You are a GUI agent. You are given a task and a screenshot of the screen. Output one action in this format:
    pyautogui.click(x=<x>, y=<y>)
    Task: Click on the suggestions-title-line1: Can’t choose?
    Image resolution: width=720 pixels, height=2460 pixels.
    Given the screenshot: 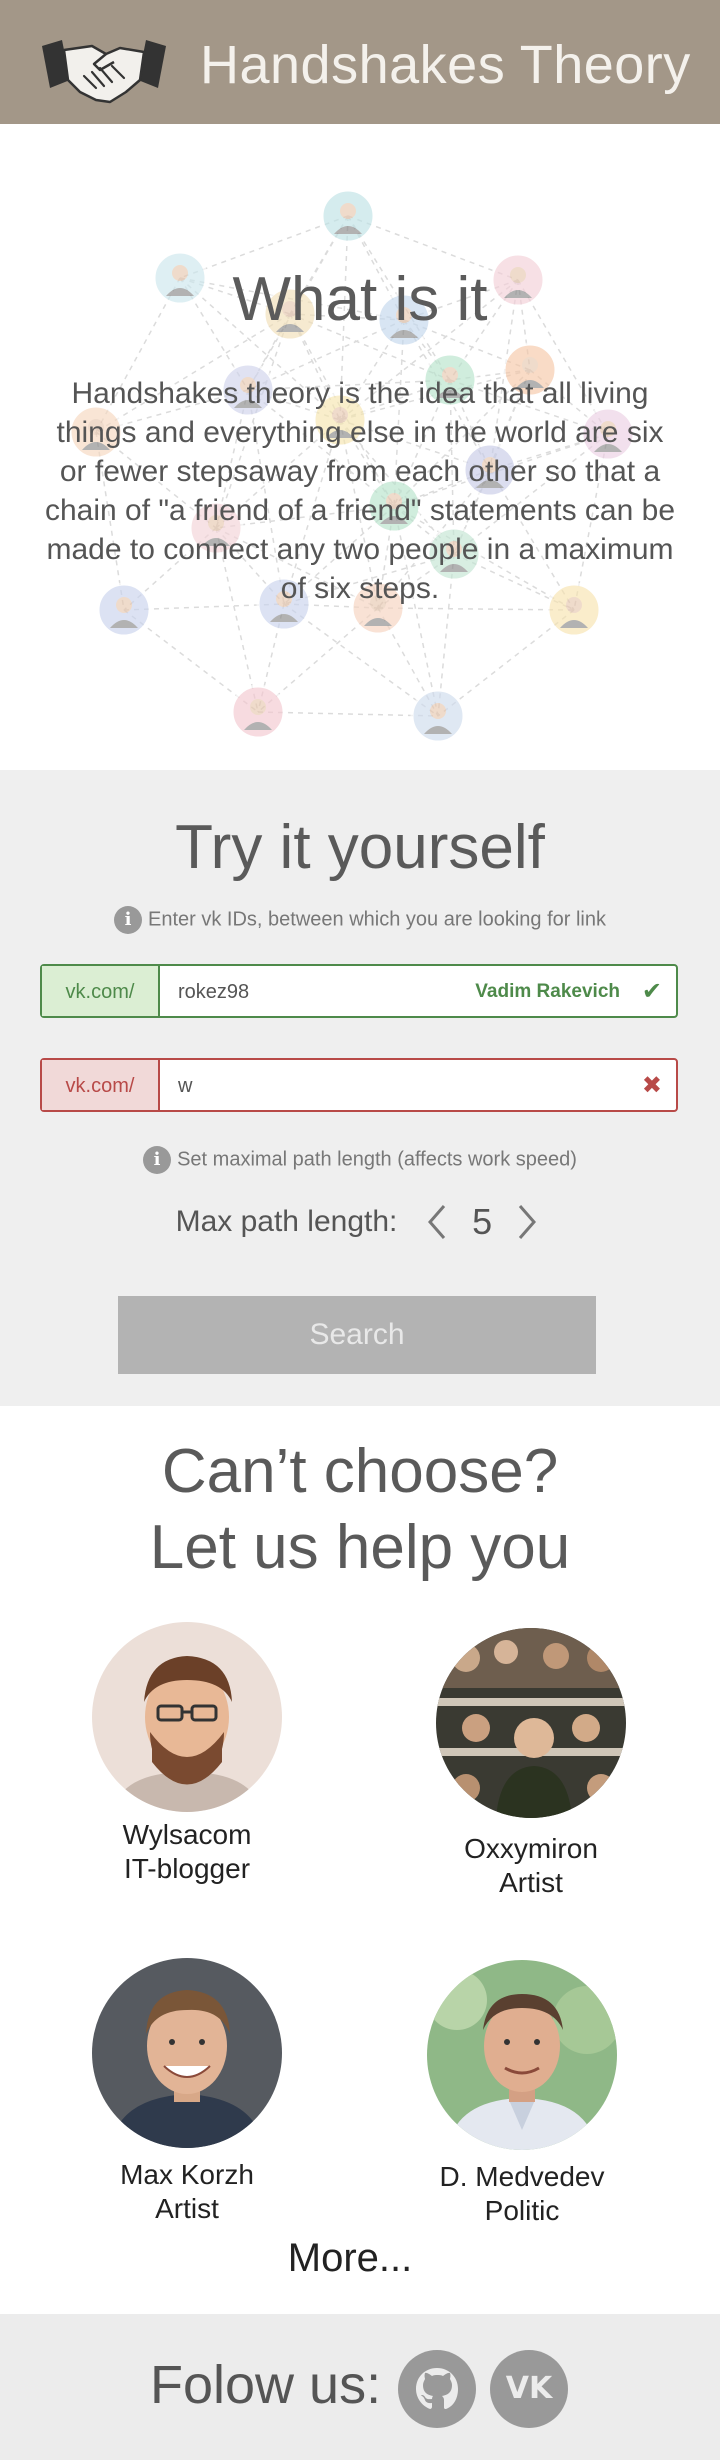 What is the action you would take?
    pyautogui.click(x=360, y=1471)
    